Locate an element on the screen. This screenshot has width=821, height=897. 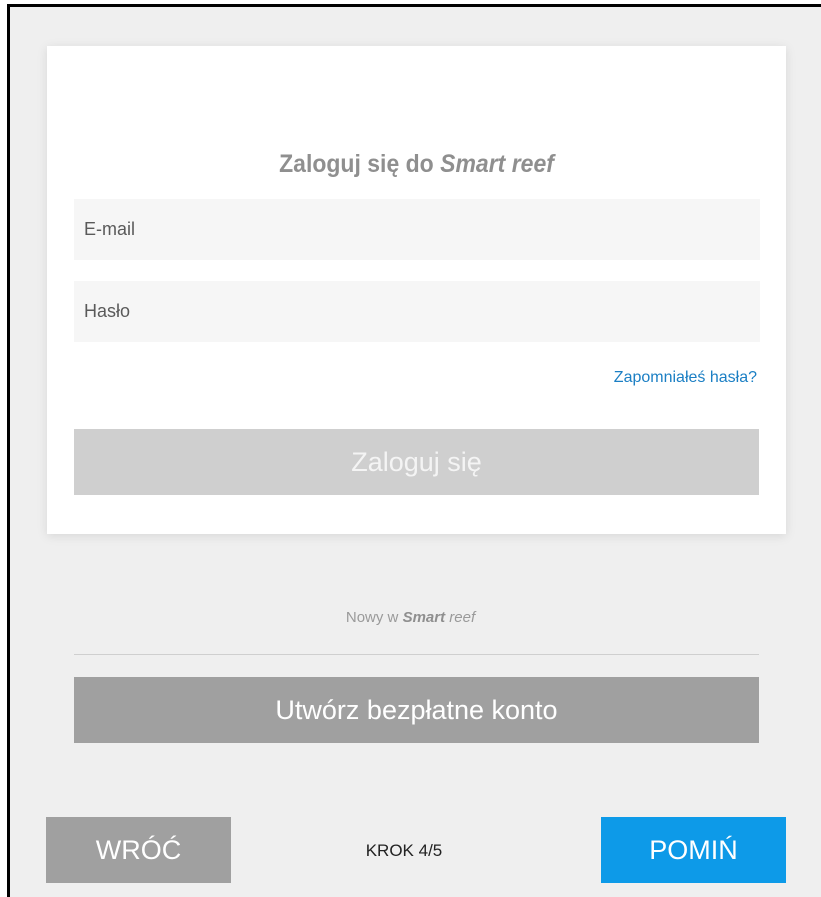
signup-prompt: Nowy w Smart reef is located at coordinates (410, 617).